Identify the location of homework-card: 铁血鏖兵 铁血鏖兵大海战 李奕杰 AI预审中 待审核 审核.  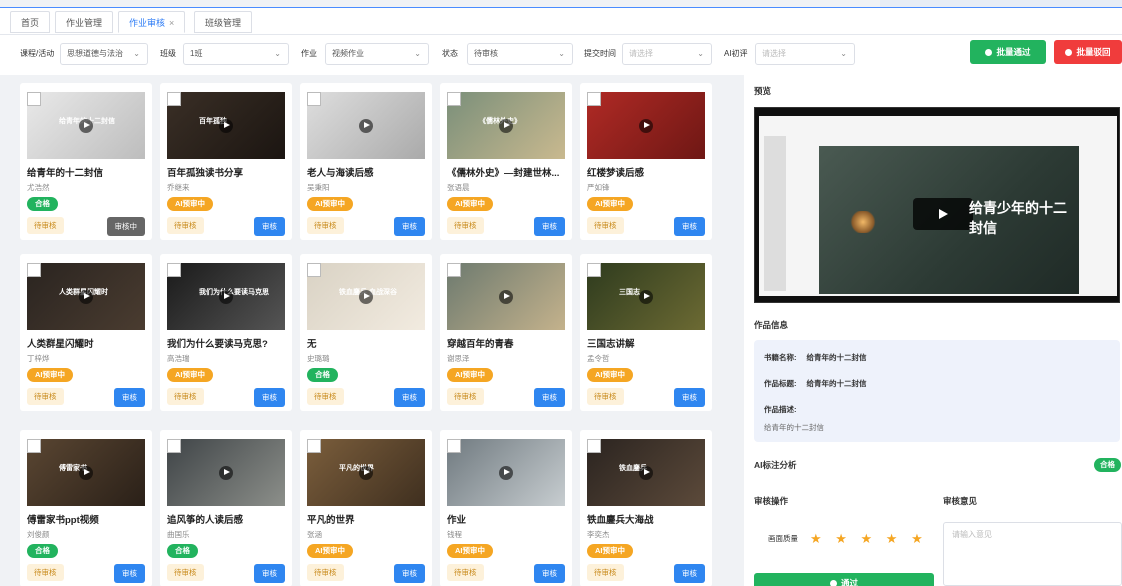
(646, 508).